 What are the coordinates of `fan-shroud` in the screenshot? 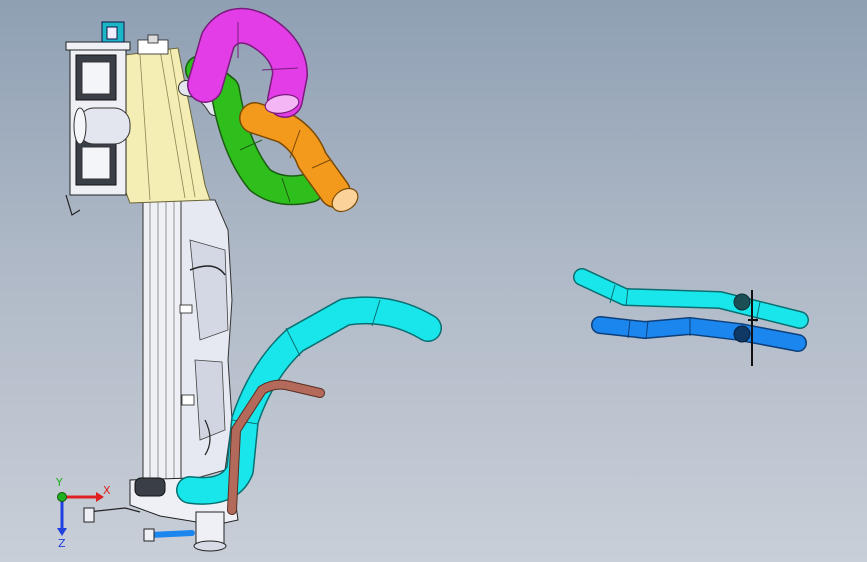 It's located at (206, 340).